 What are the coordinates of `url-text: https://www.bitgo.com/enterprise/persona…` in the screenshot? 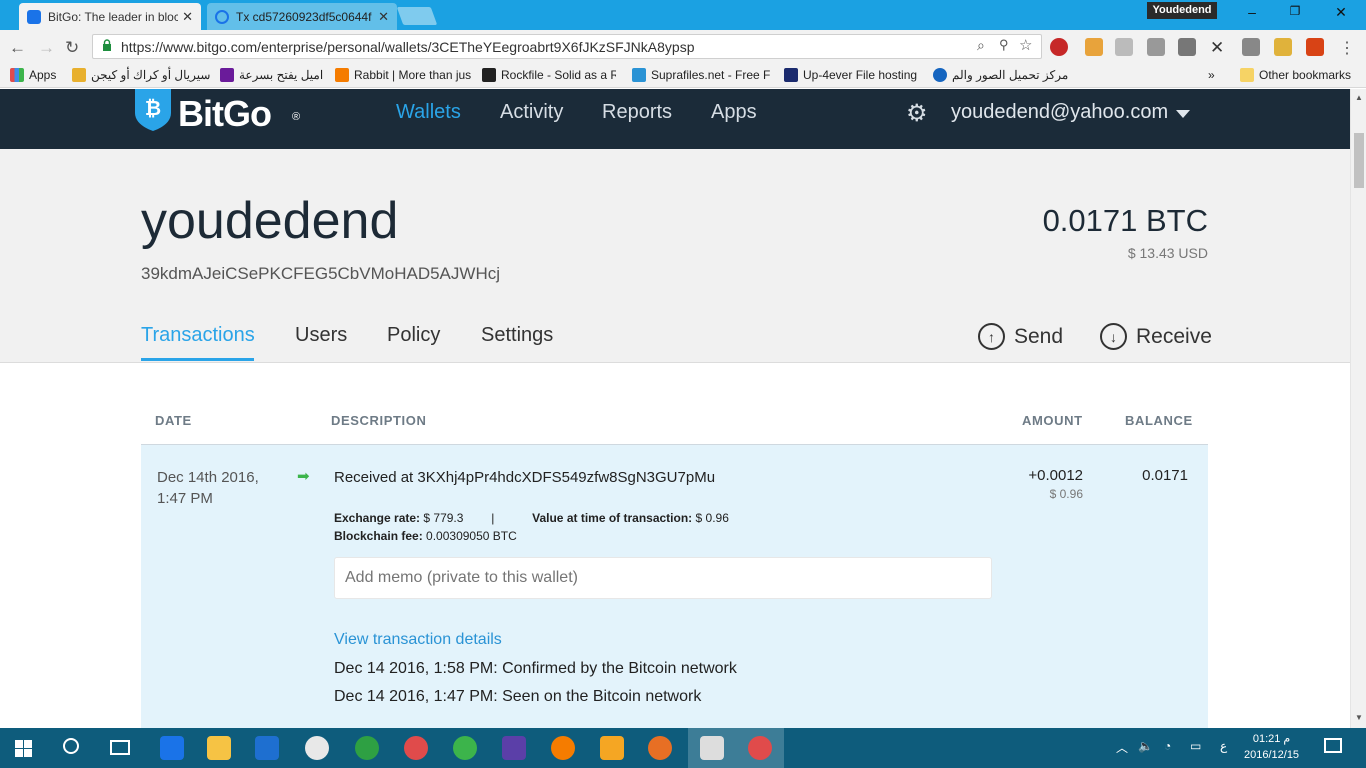 It's located at (408, 46).